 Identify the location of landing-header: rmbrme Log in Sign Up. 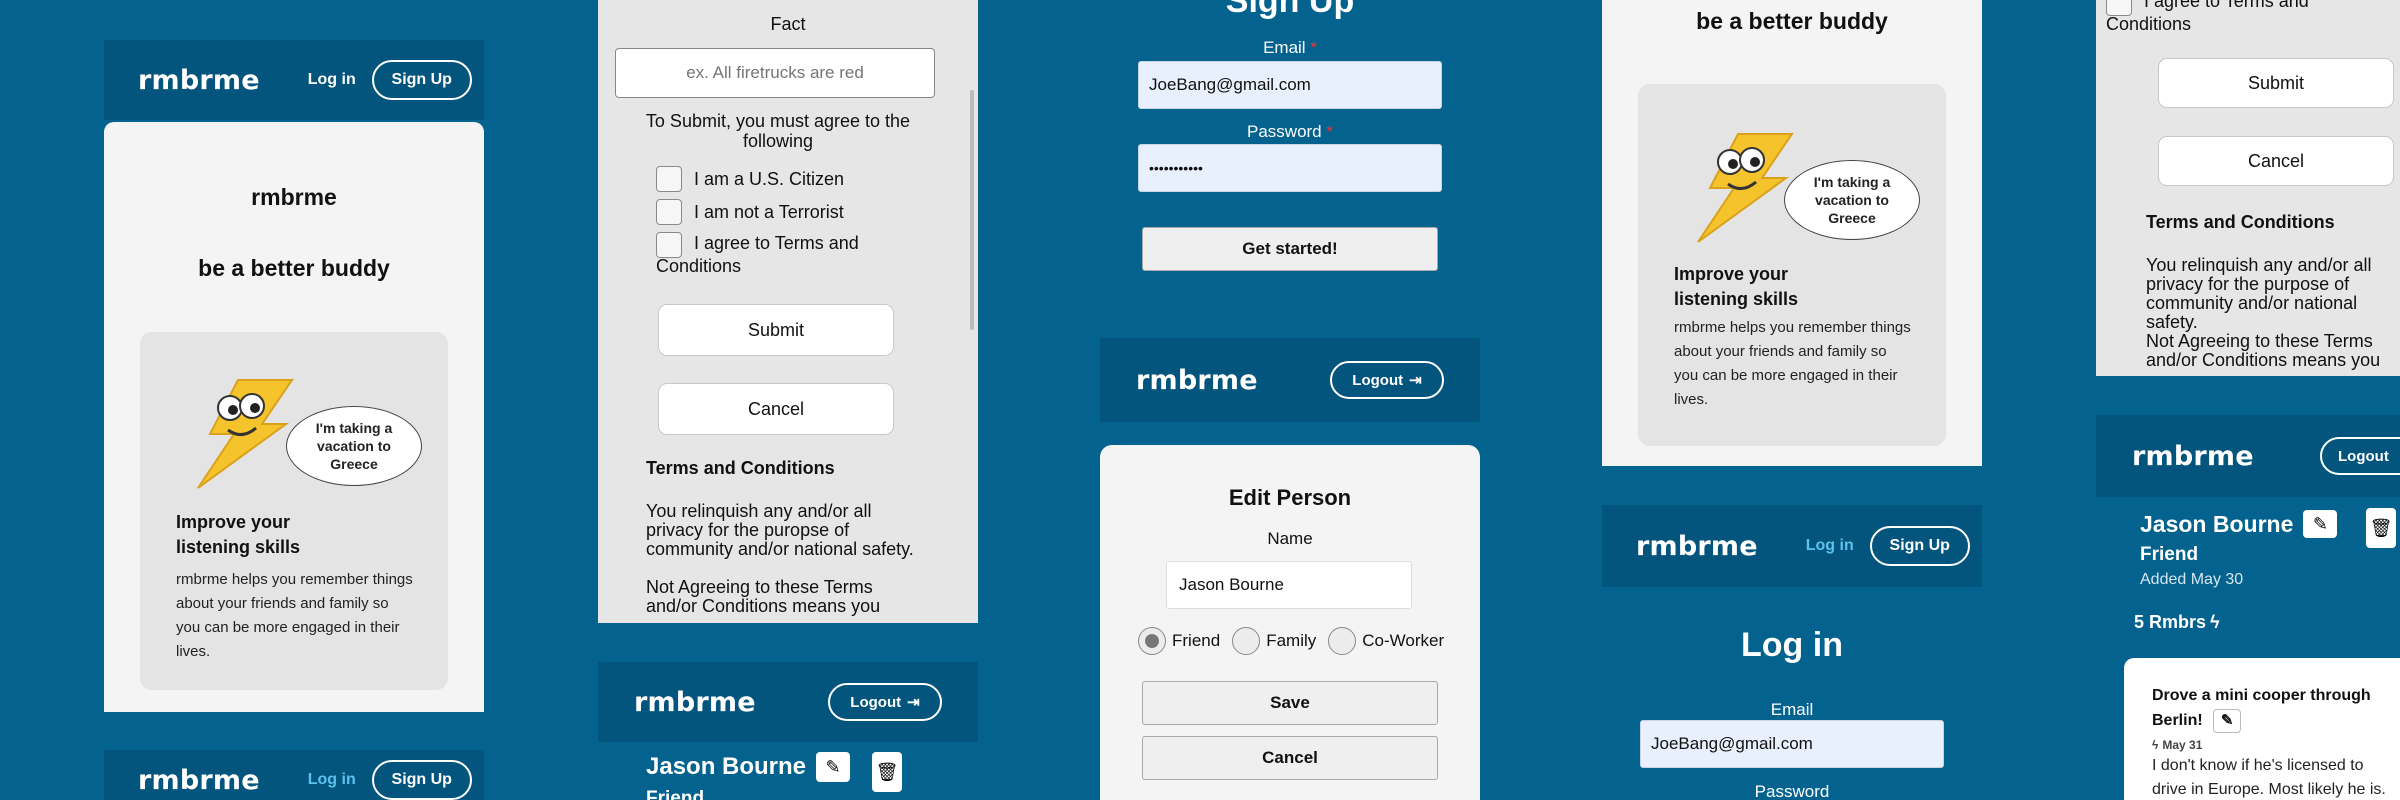
(294, 80).